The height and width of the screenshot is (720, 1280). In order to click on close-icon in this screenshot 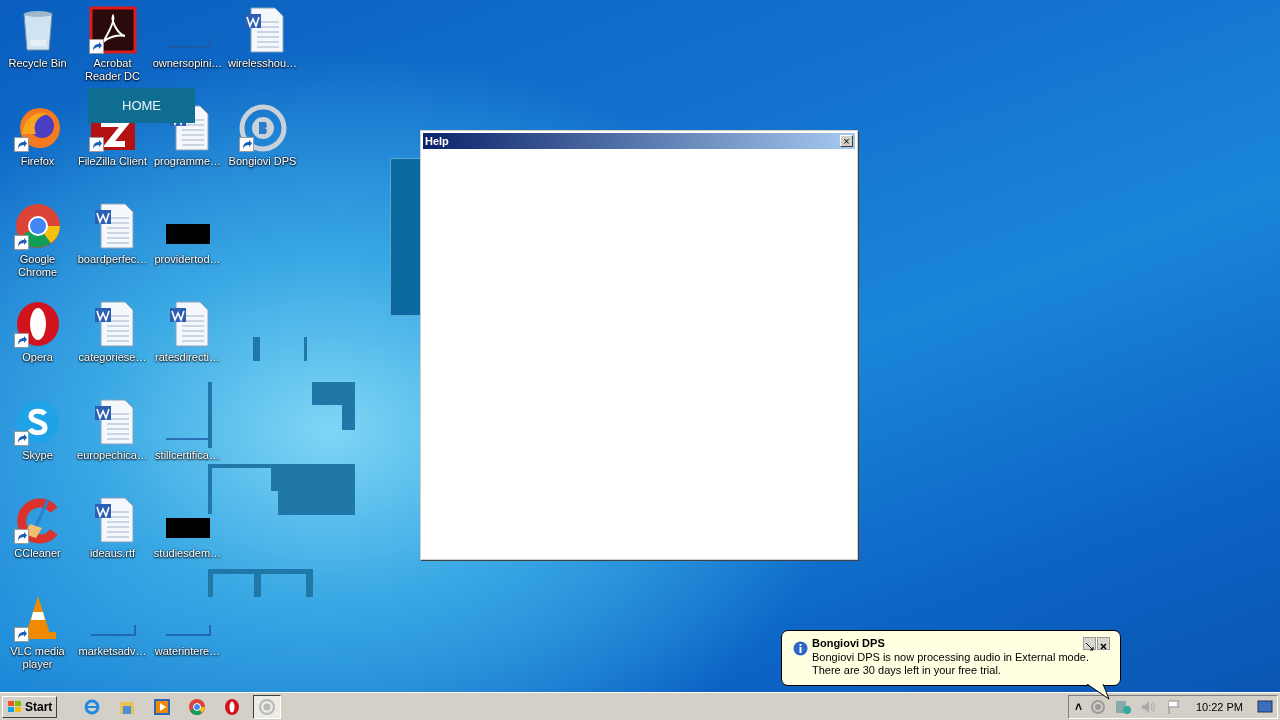, I will do `click(1103, 646)`.